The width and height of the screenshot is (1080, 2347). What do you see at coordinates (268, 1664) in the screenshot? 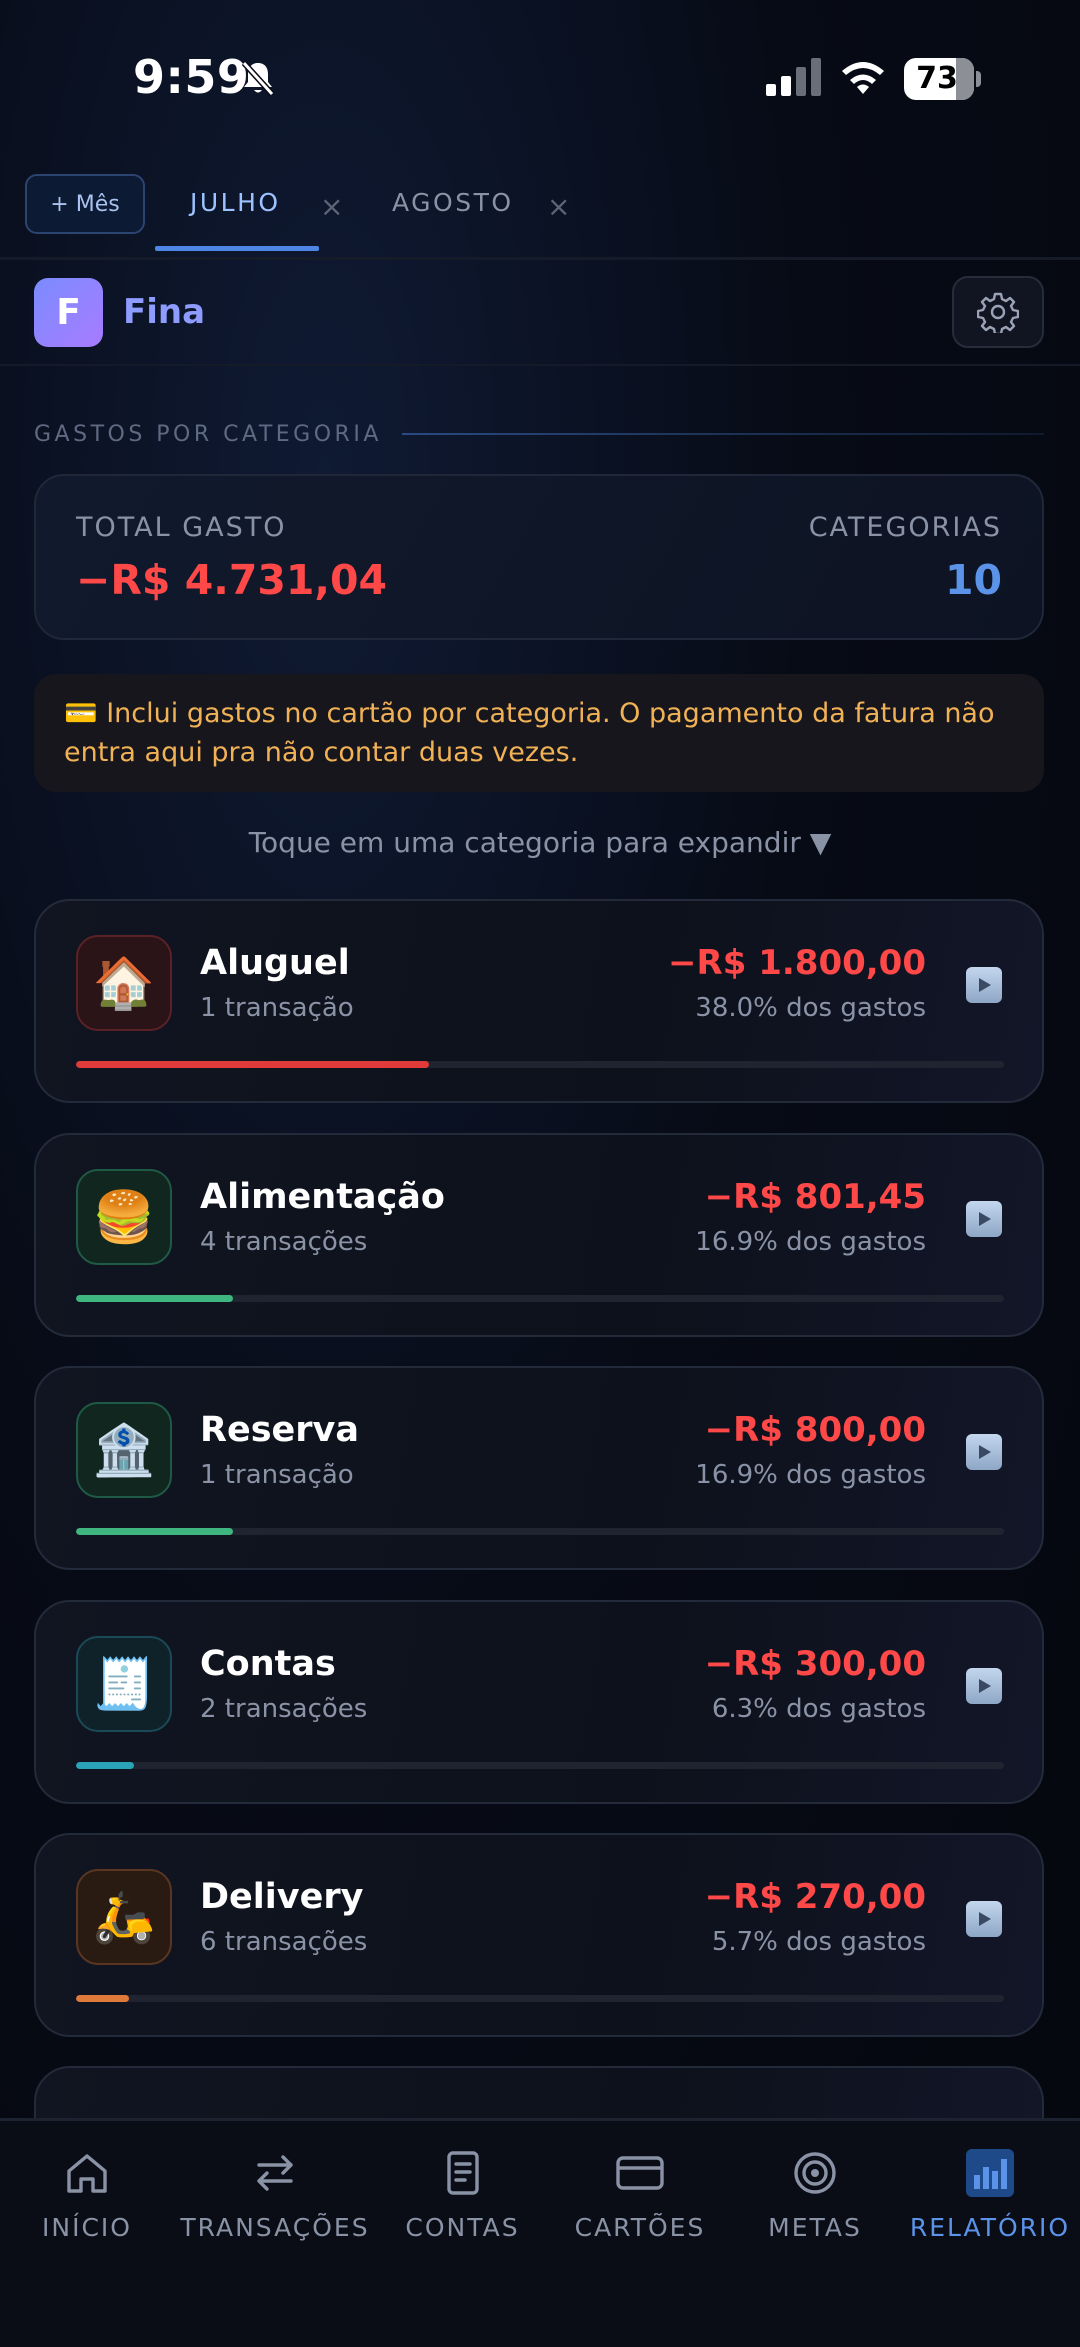
I see `category-name: Contas` at bounding box center [268, 1664].